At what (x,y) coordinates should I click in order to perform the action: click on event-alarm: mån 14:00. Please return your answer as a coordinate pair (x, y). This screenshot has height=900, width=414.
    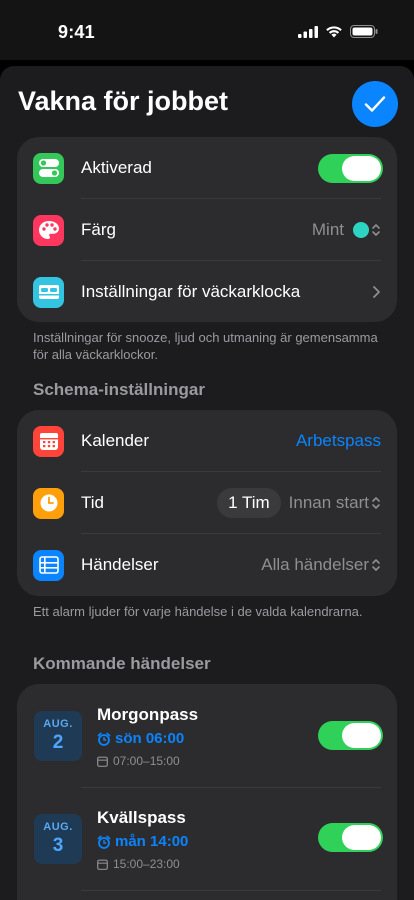
    Looking at the image, I should click on (142, 841).